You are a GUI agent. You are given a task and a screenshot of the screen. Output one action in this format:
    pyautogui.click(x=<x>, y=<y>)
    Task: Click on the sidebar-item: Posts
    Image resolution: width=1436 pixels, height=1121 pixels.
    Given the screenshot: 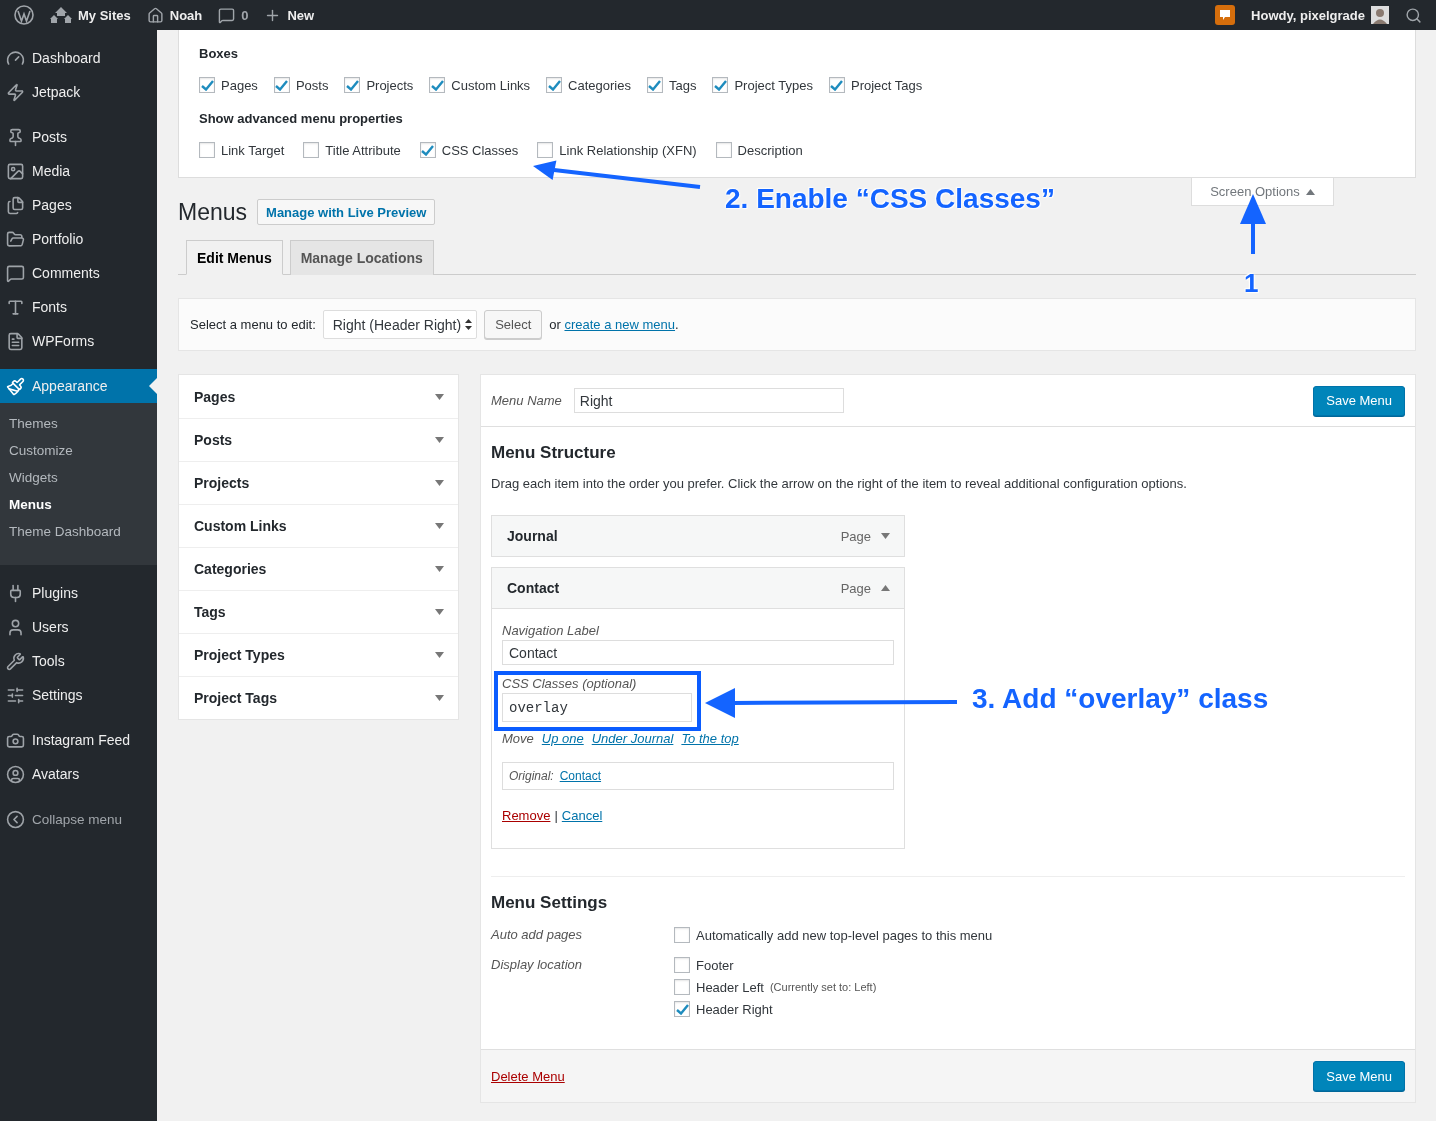 What is the action you would take?
    pyautogui.click(x=78, y=137)
    